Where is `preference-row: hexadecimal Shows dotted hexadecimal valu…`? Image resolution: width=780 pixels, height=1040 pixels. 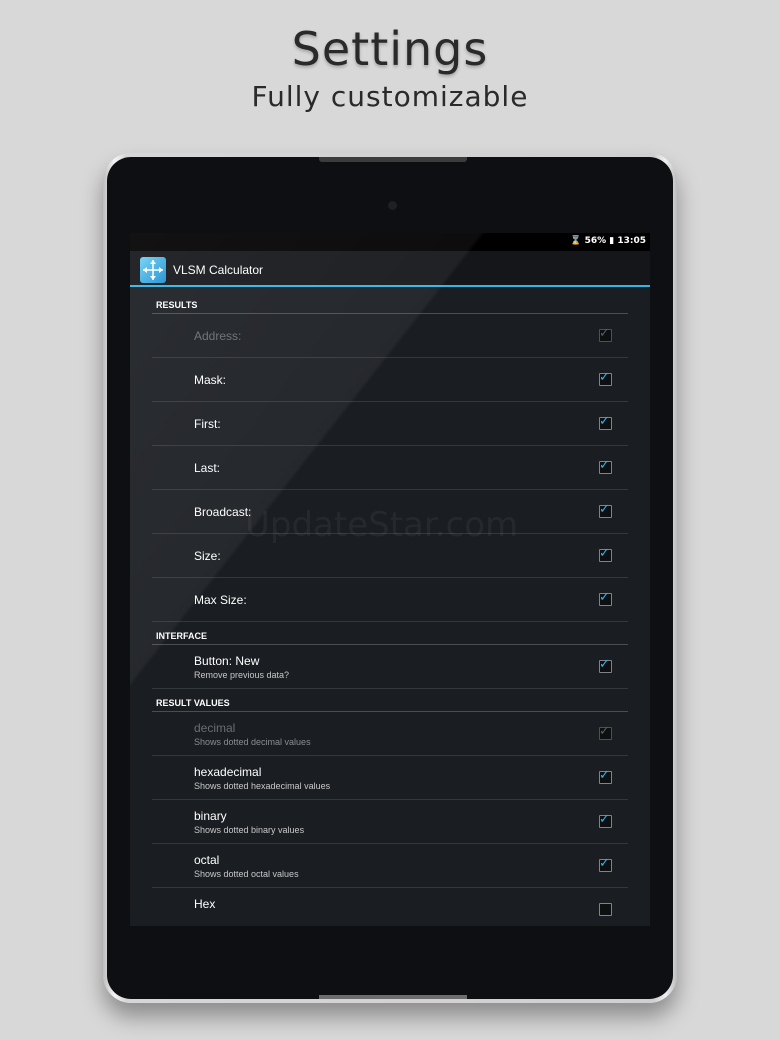
preference-row: hexadecimal Shows dotted hexadecimal valu… is located at coordinates (390, 778).